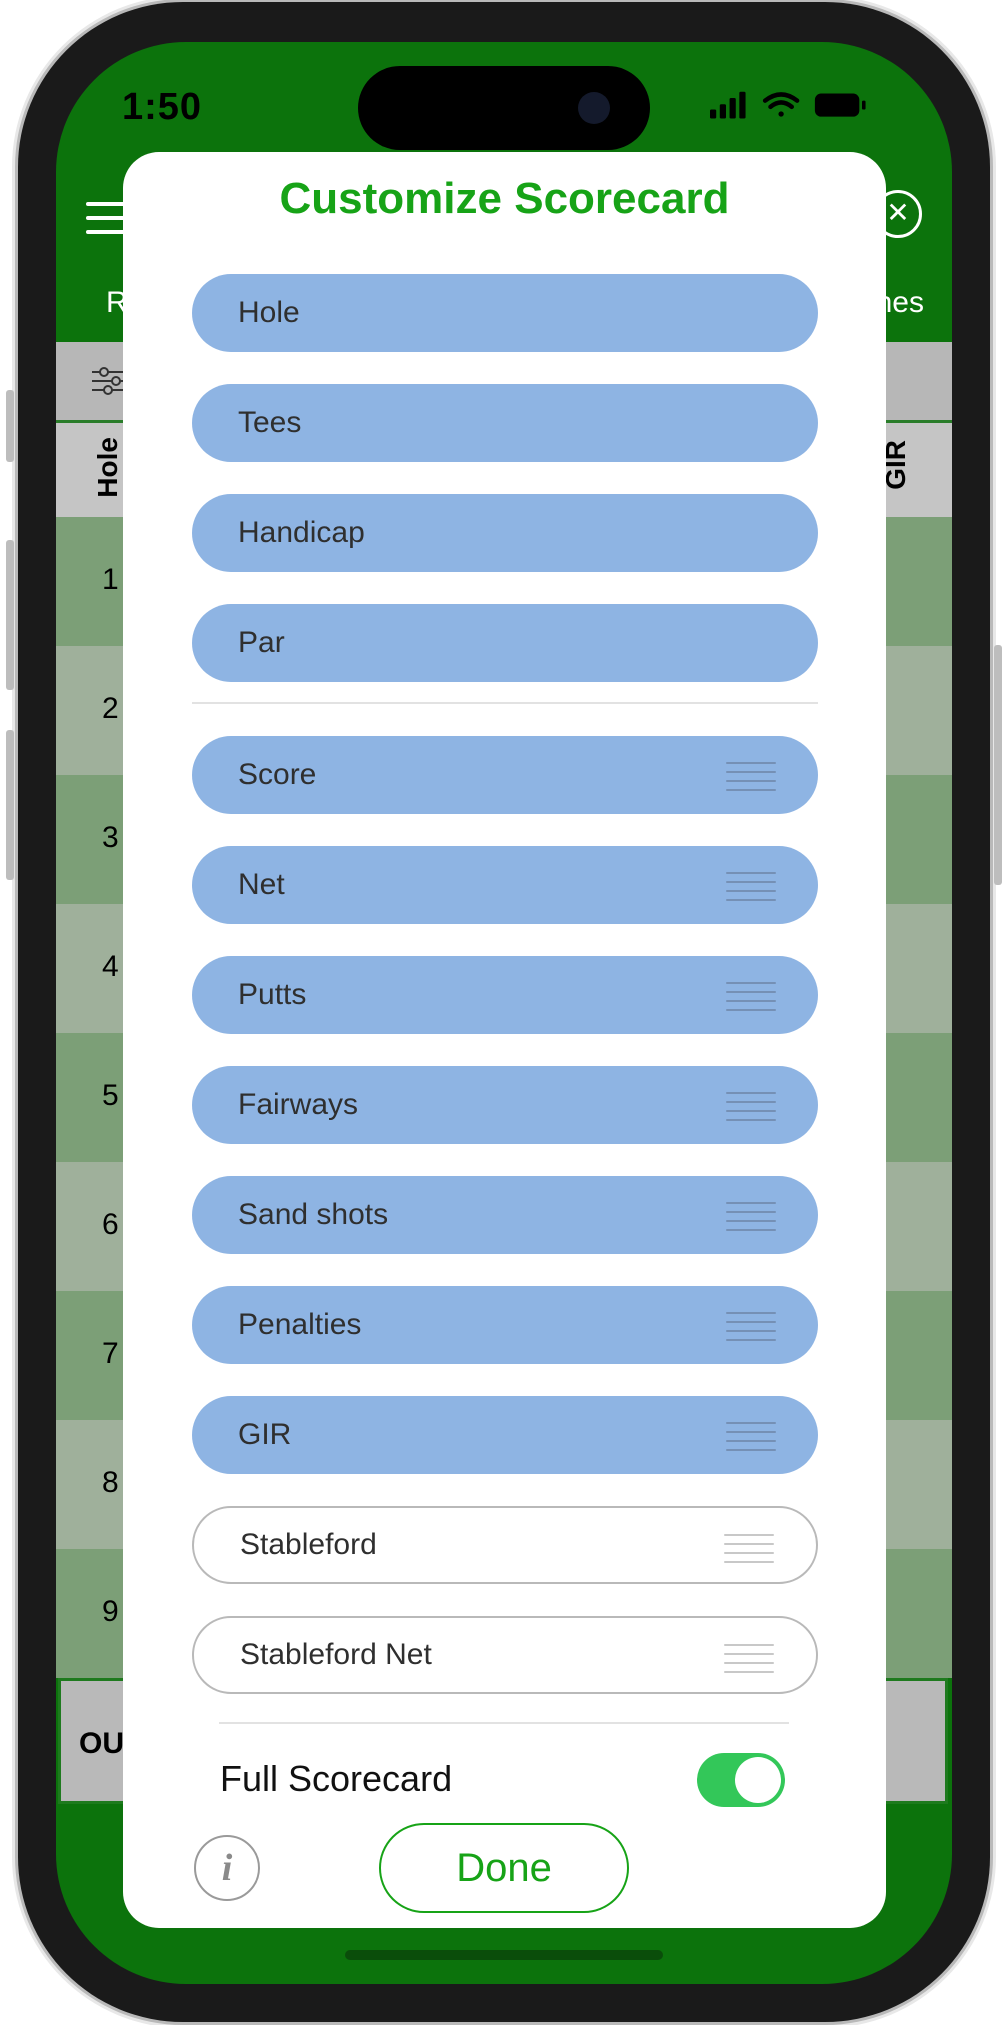  What do you see at coordinates (110, 1353) in the screenshot?
I see `hole-number: 7` at bounding box center [110, 1353].